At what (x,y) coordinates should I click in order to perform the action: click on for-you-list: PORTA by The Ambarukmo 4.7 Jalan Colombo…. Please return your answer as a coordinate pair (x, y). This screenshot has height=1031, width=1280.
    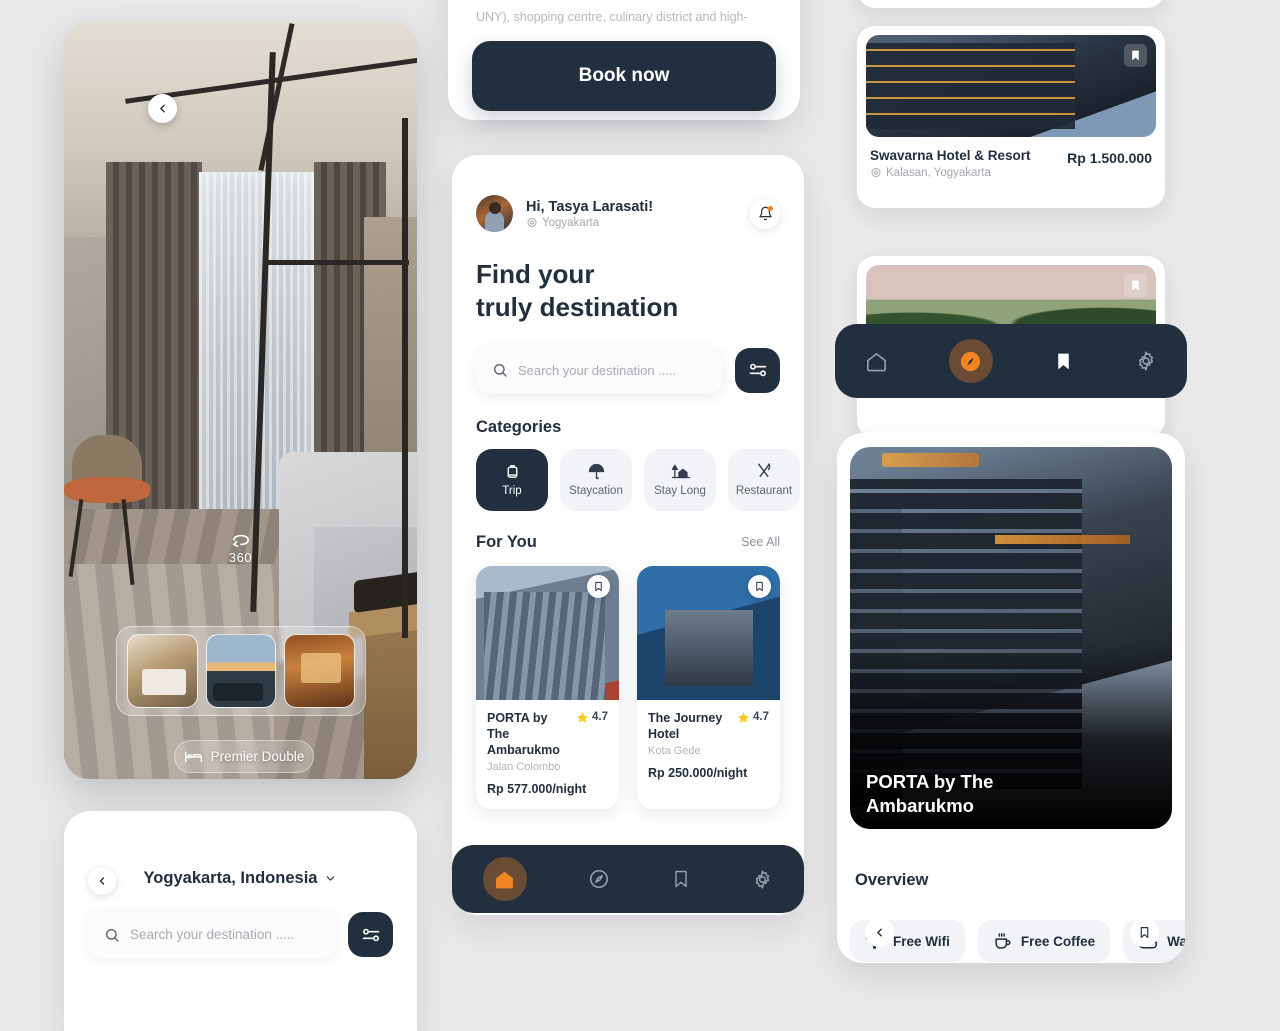
    Looking at the image, I should click on (628, 687).